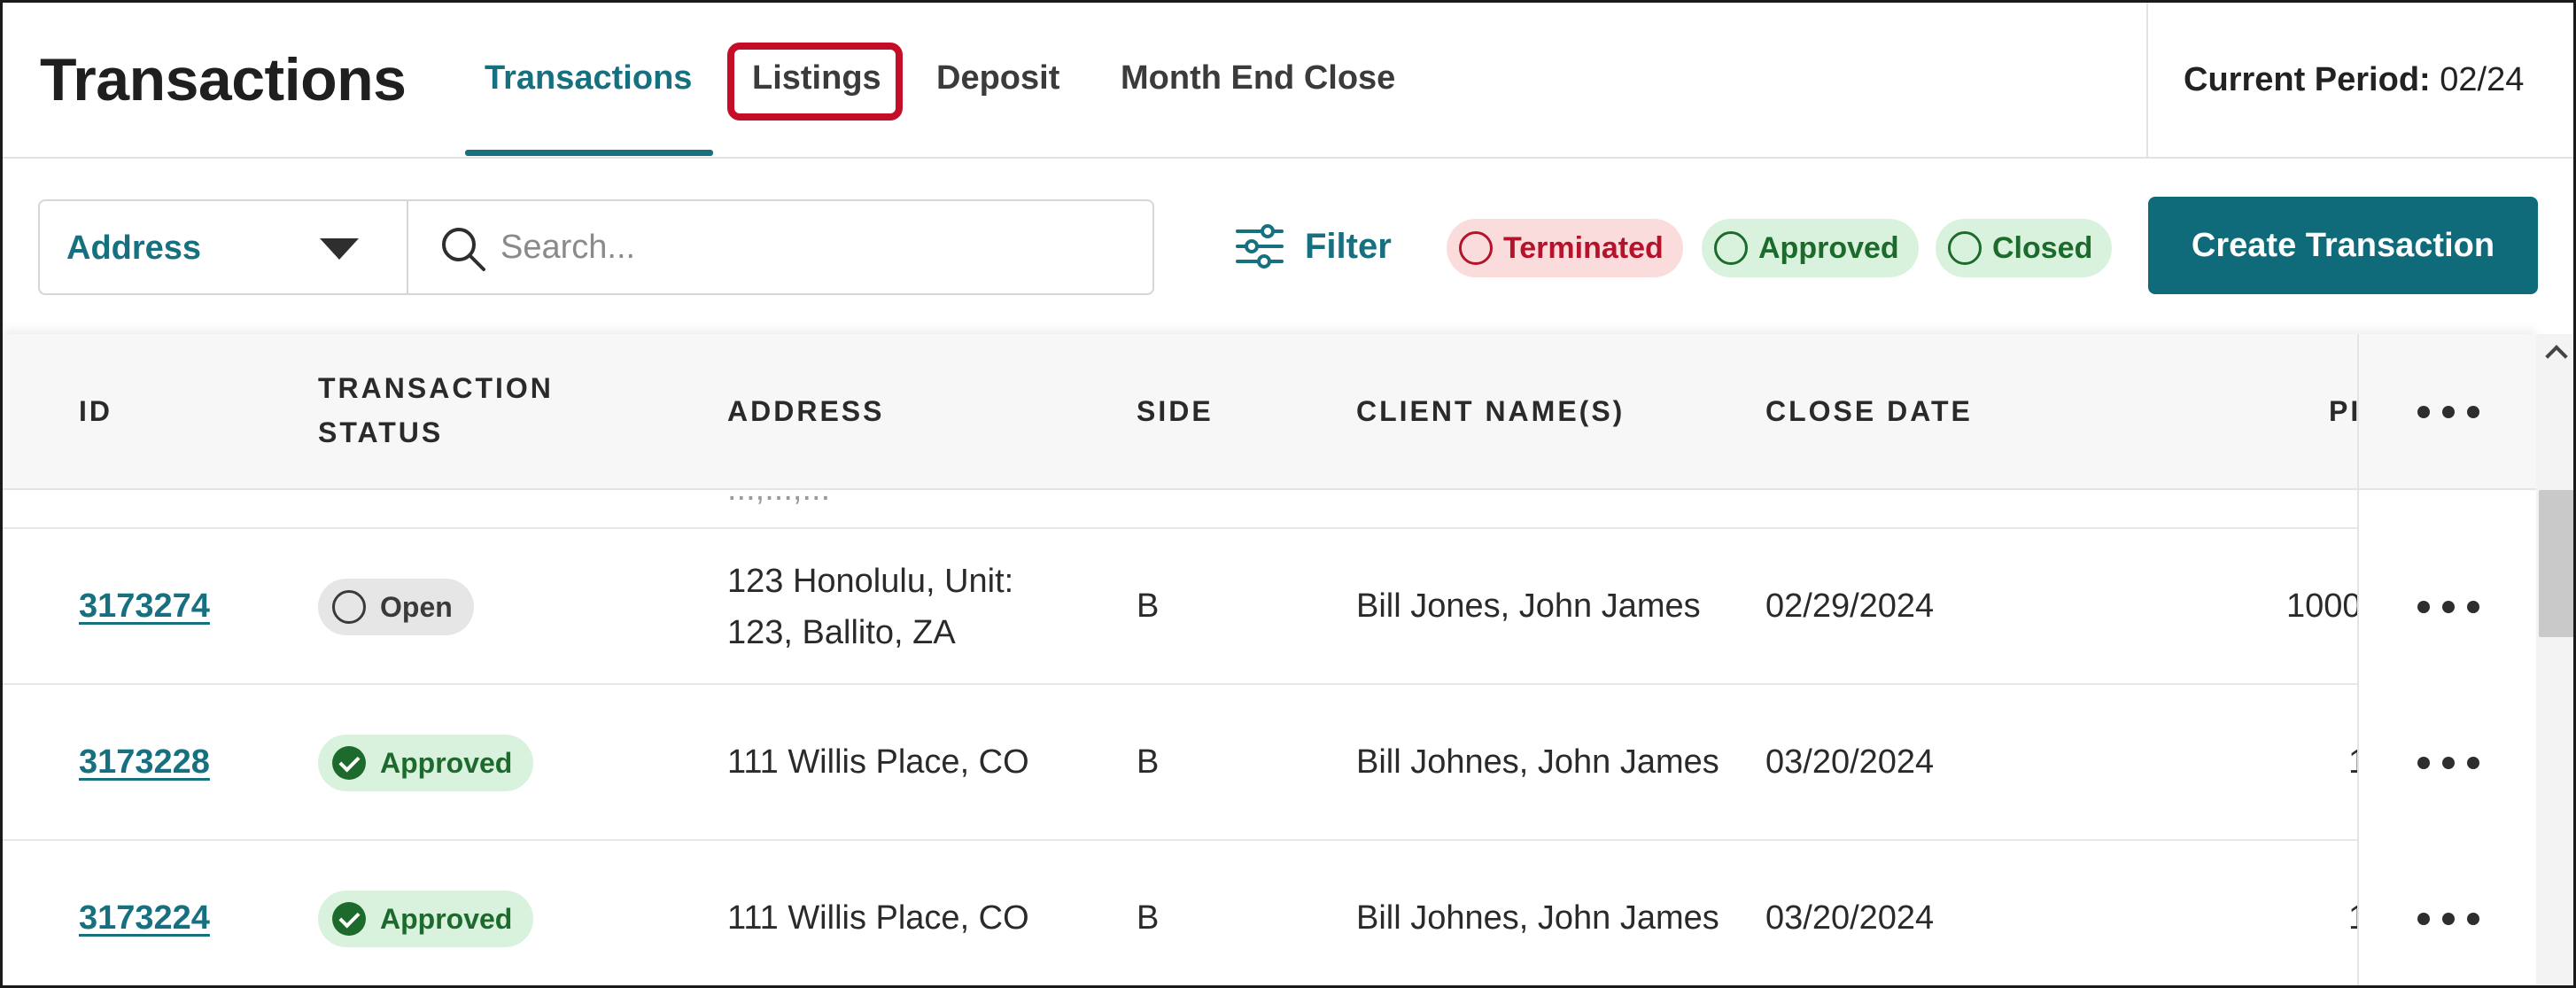  I want to click on chip-approved: Approved, so click(1810, 248).